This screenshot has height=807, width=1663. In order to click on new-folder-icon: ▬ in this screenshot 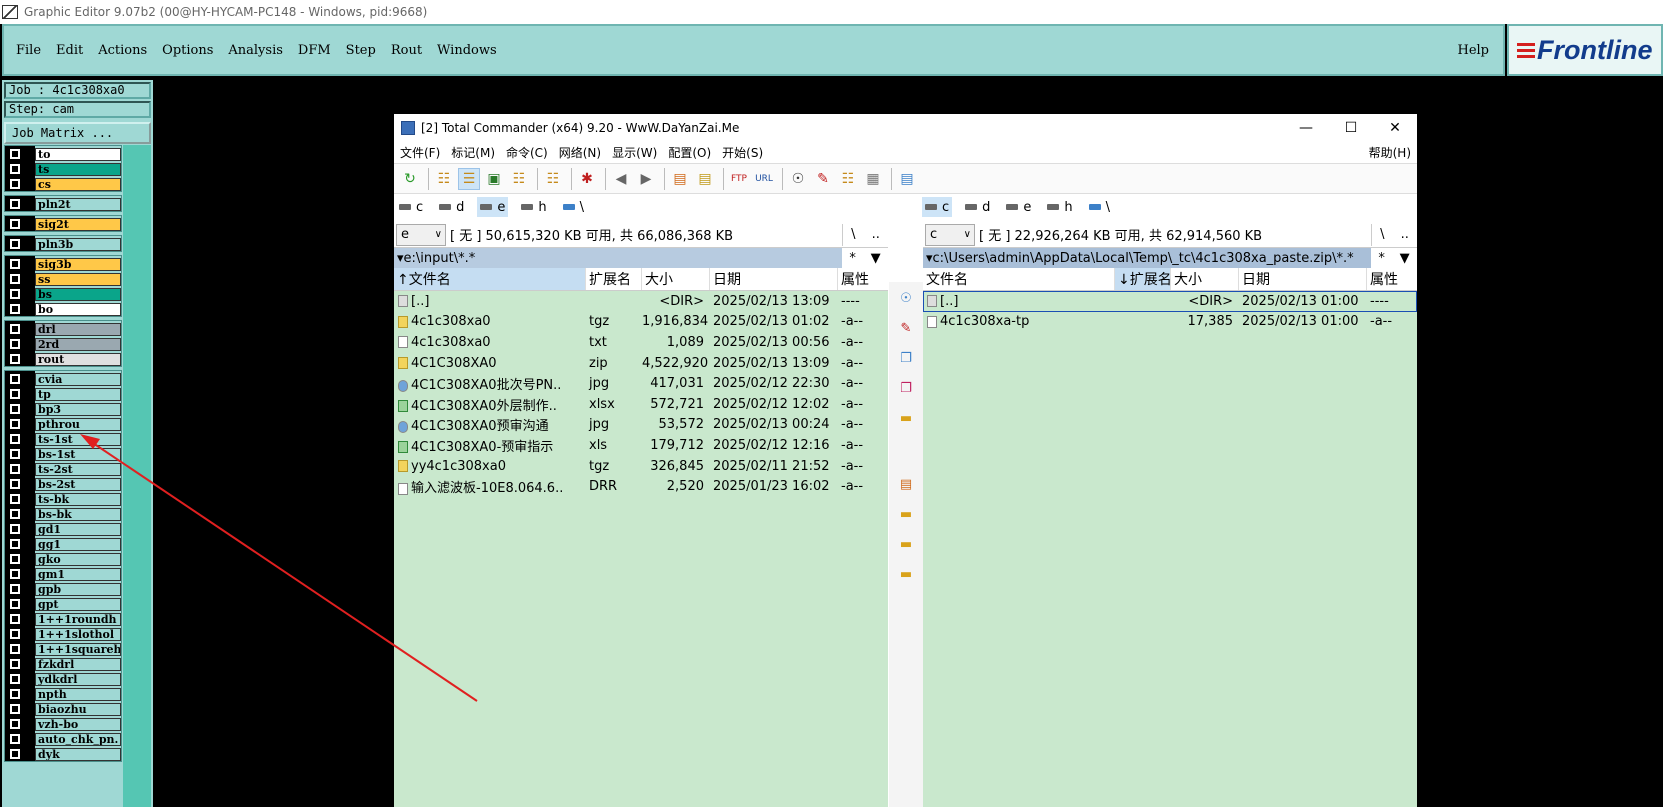, I will do `click(906, 418)`.